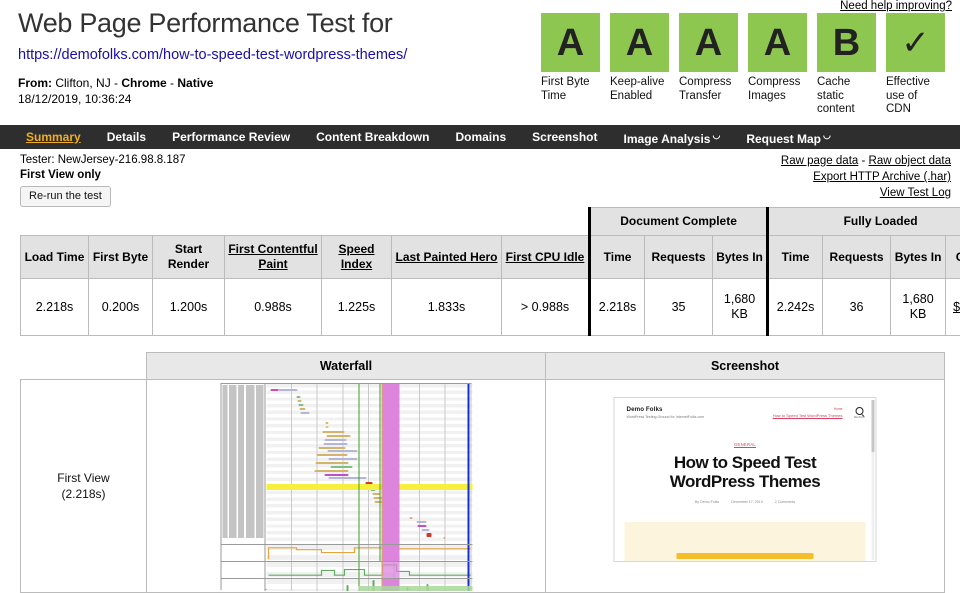 The image size is (960, 593). What do you see at coordinates (205, 23) in the screenshot?
I see `page-title: Web Page Performance Test for` at bounding box center [205, 23].